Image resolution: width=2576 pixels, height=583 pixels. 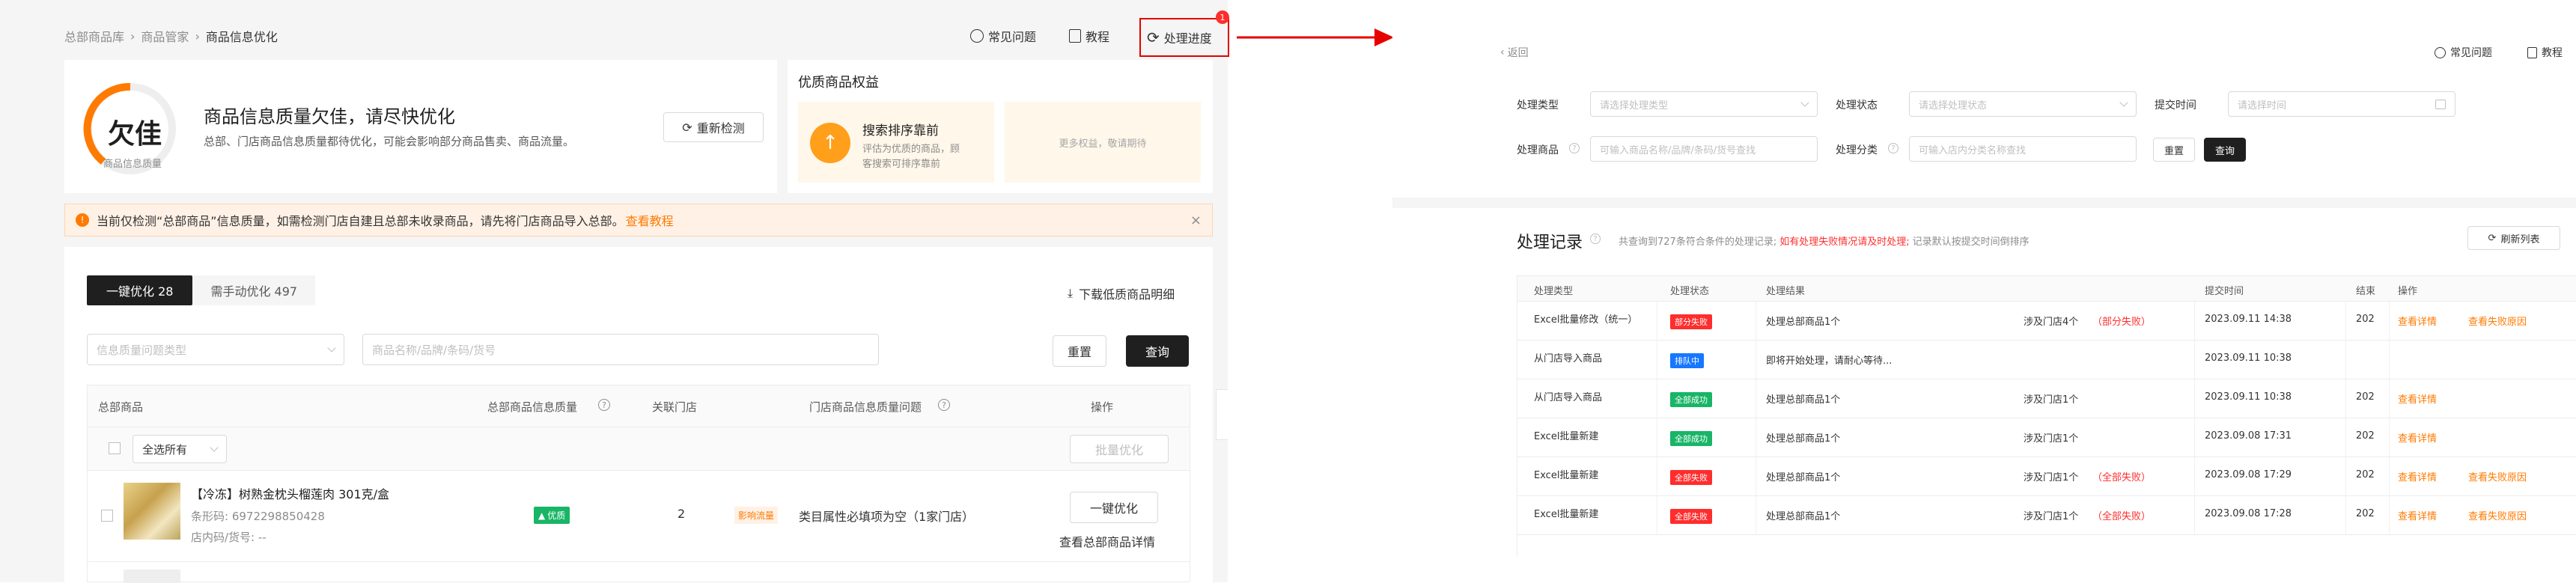 I want to click on category-label: 处理分类, so click(x=1857, y=150).